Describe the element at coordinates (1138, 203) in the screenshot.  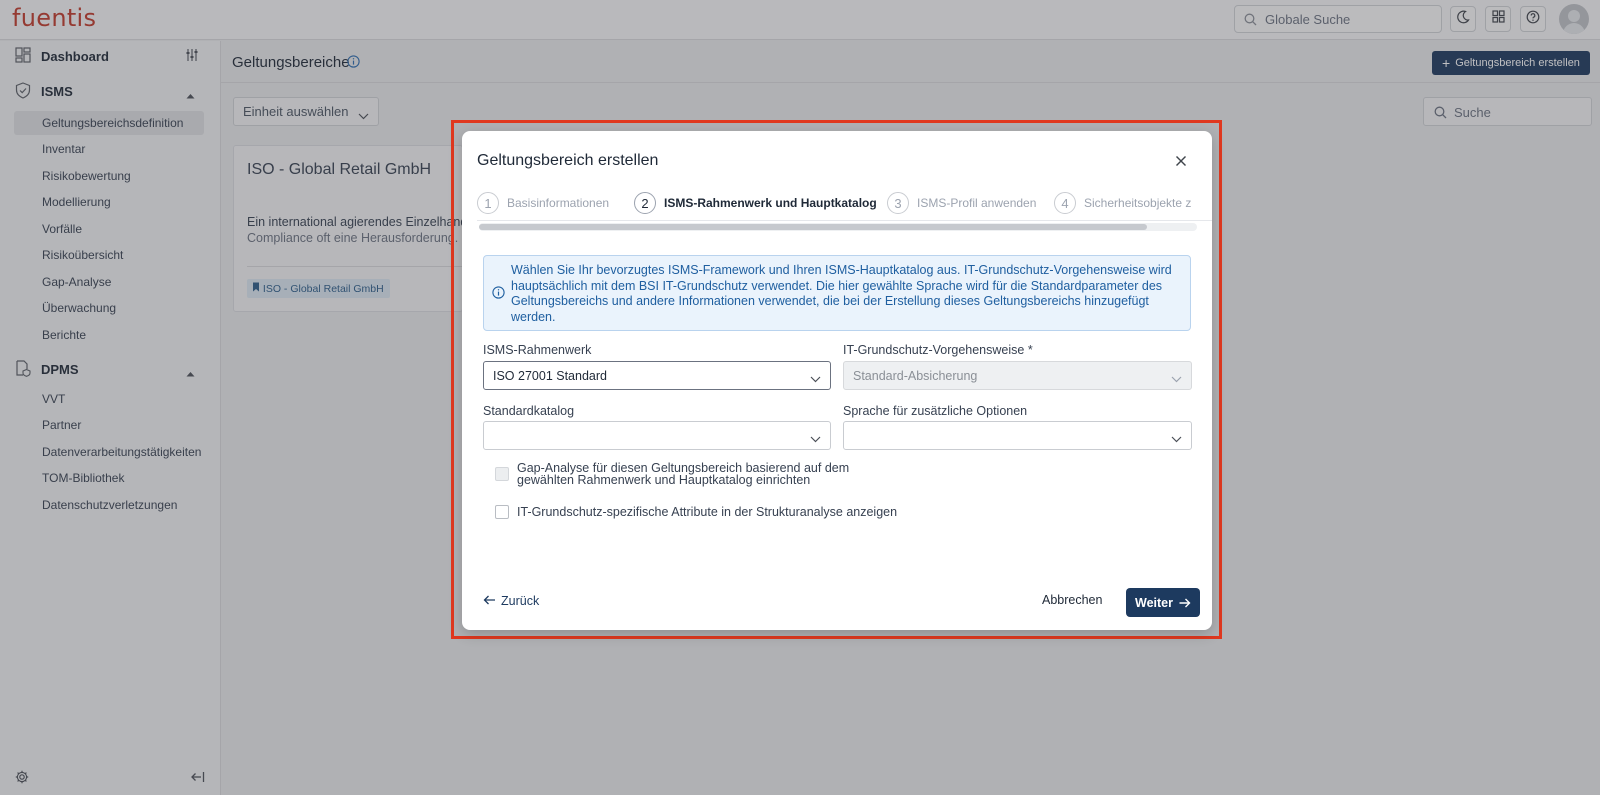
I see `step-label: Sicherheitsobjekte z` at that location.